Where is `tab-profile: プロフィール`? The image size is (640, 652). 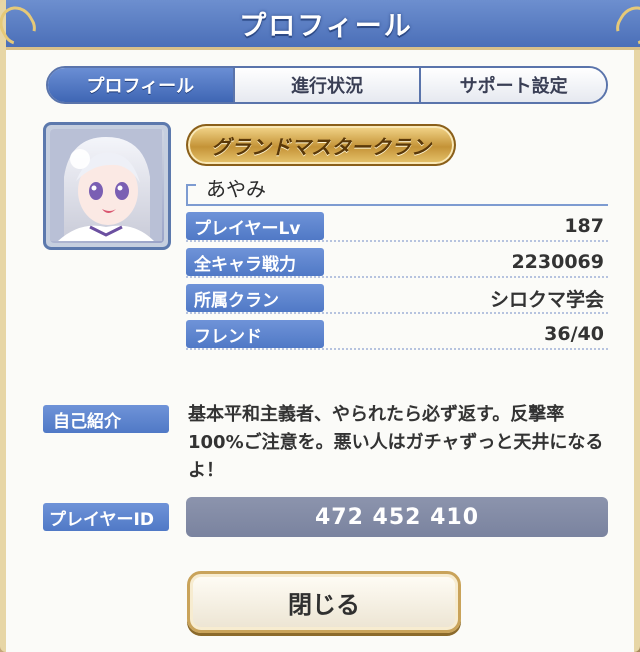
tab-profile: プロフィール is located at coordinates (140, 85).